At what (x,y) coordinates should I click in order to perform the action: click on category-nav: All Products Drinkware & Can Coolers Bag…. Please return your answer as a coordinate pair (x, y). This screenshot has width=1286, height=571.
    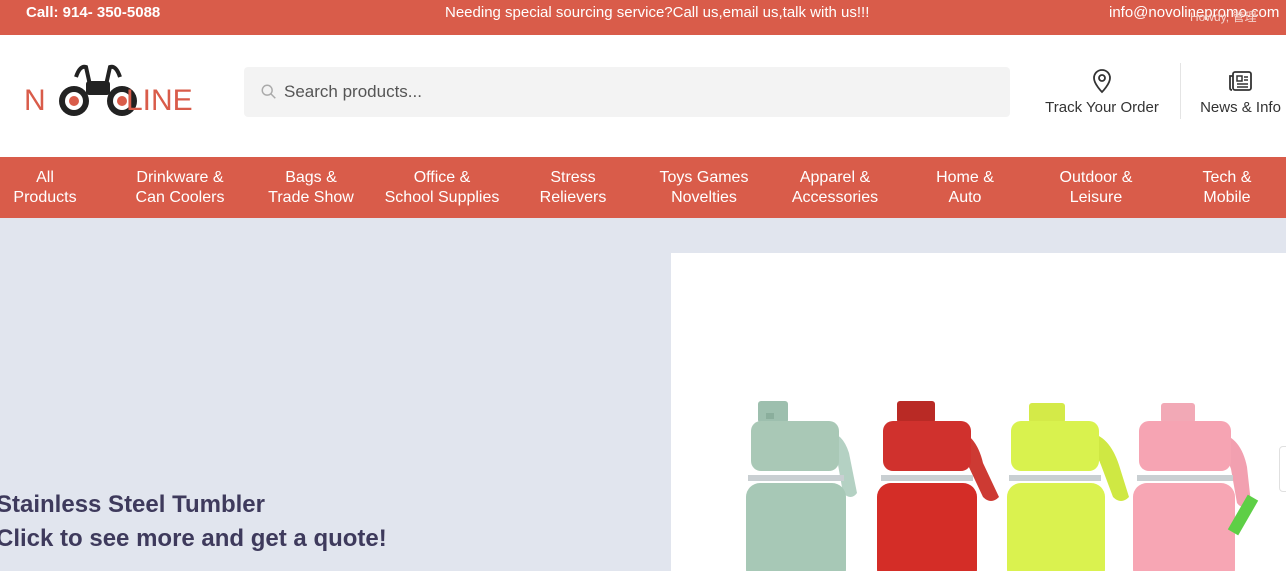
    Looking at the image, I should click on (643, 187).